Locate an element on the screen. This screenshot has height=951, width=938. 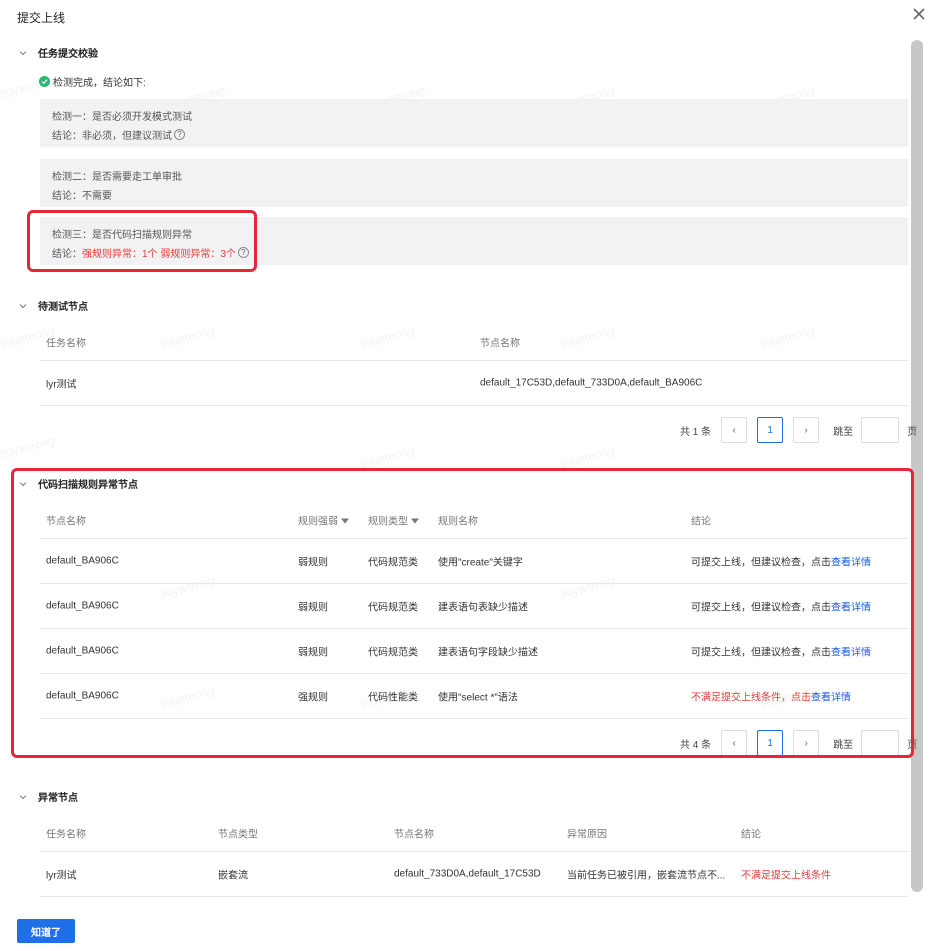
section-title: 待测试节点 is located at coordinates (63, 307).